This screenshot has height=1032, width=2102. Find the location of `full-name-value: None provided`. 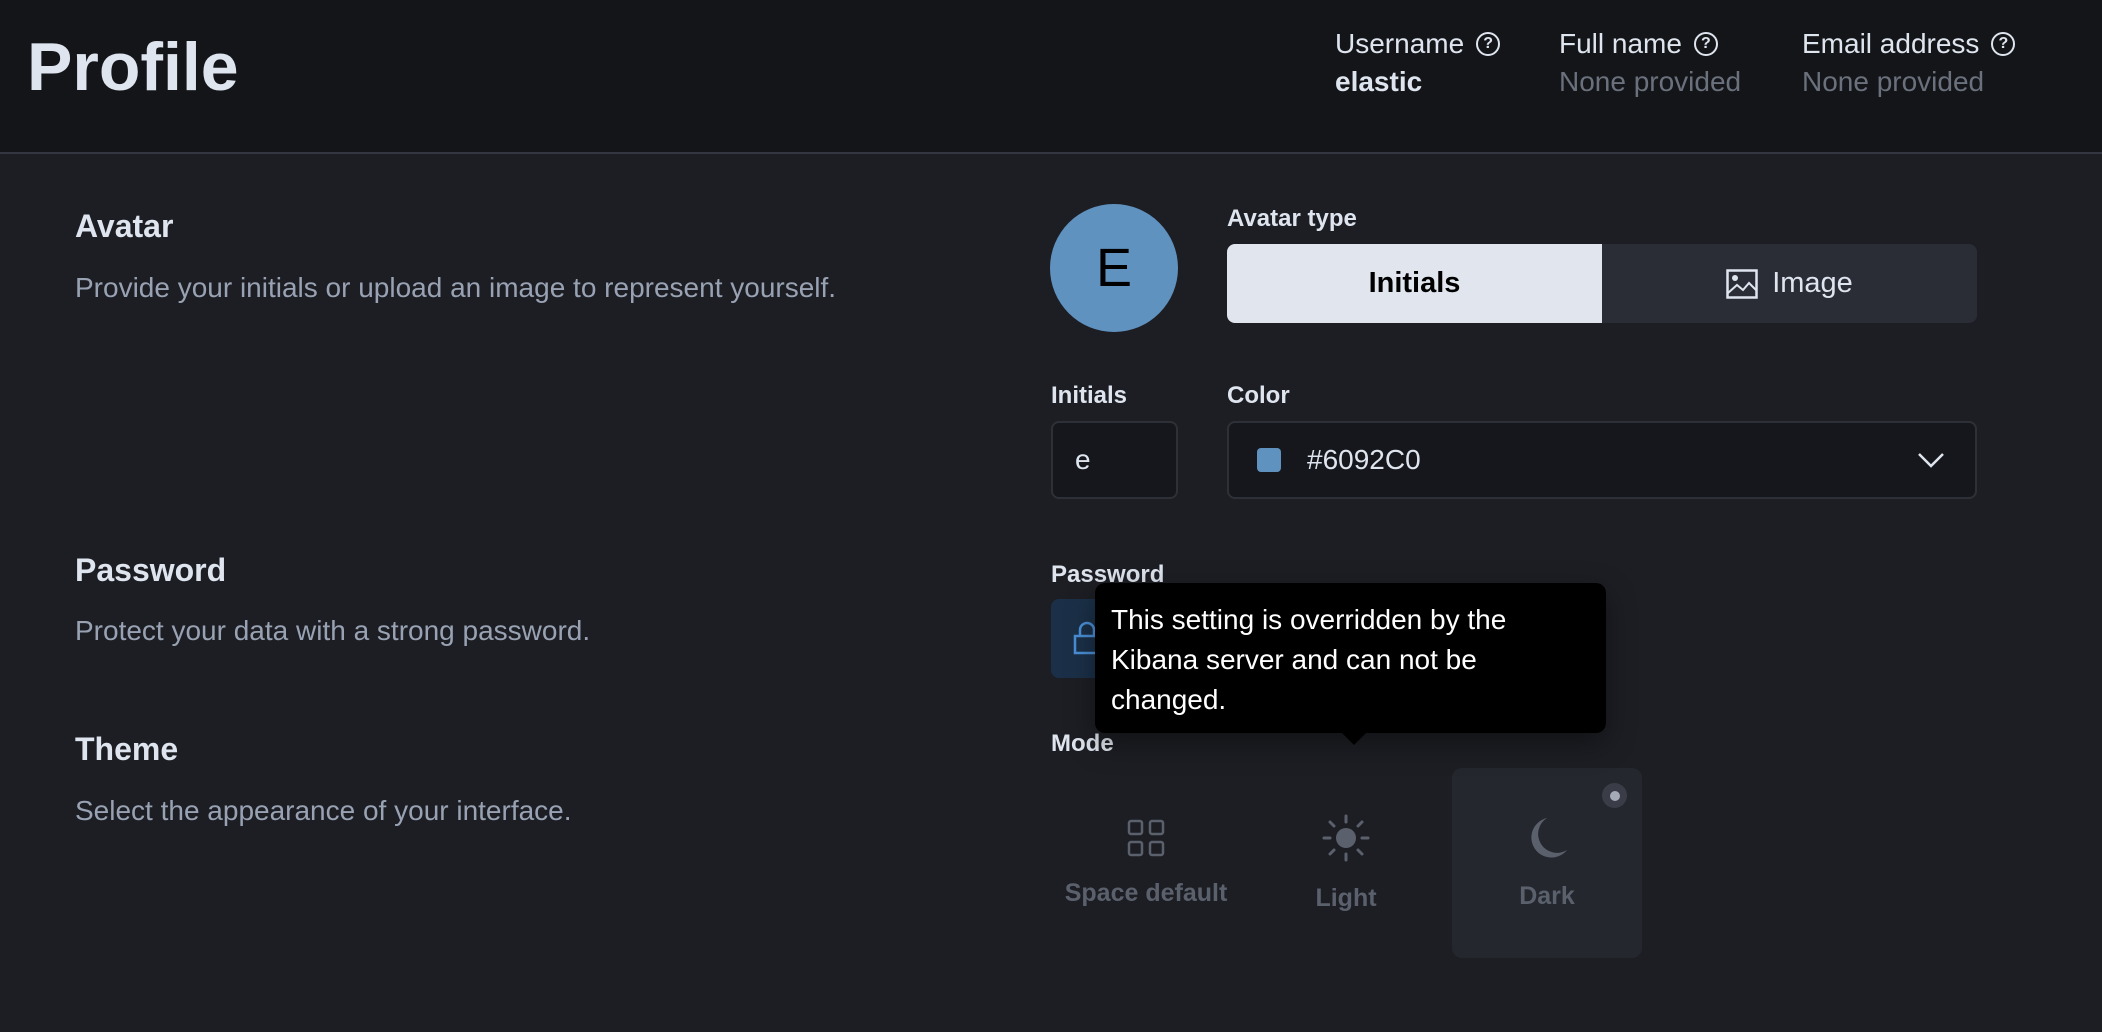

full-name-value: None provided is located at coordinates (1650, 81).